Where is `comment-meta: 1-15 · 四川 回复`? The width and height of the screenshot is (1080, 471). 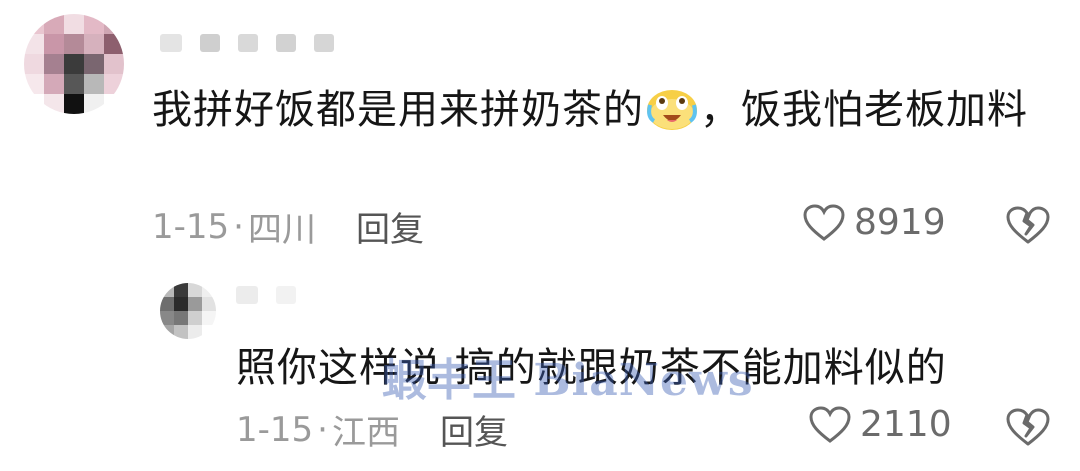 comment-meta: 1-15 · 四川 回复 is located at coordinates (288, 226).